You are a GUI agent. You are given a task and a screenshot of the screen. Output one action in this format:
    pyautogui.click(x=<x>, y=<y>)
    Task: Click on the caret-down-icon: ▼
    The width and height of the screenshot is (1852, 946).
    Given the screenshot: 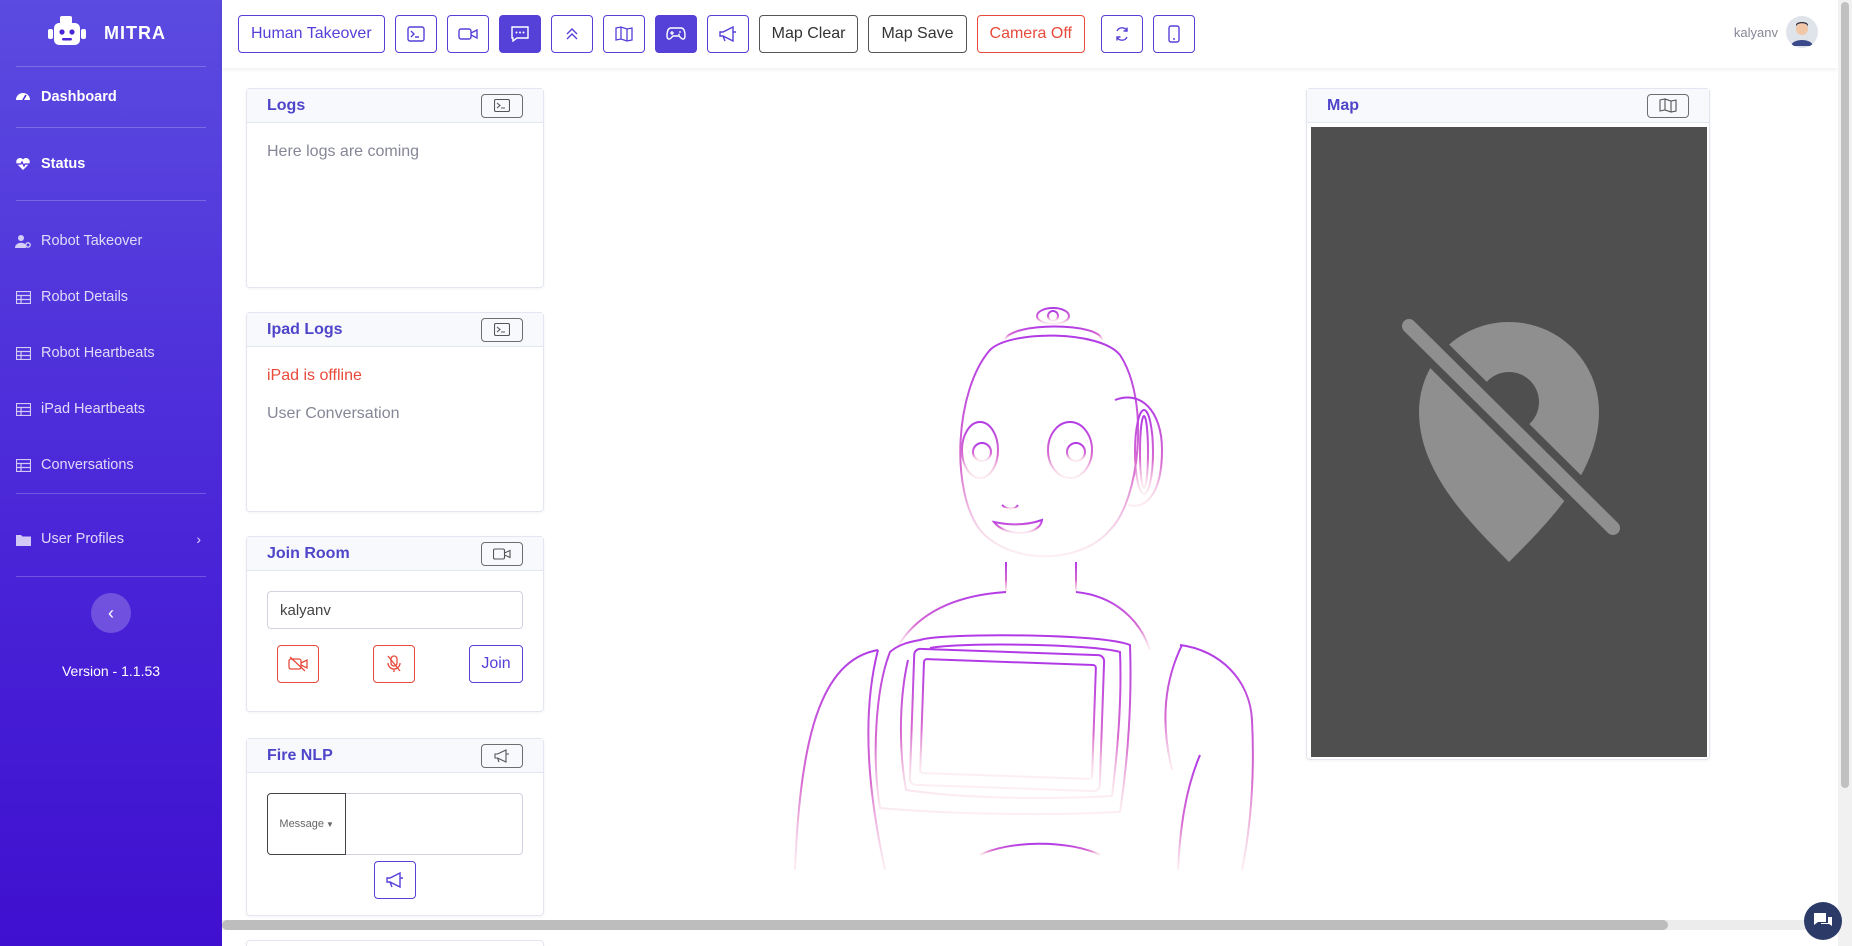 What is the action you would take?
    pyautogui.click(x=330, y=824)
    